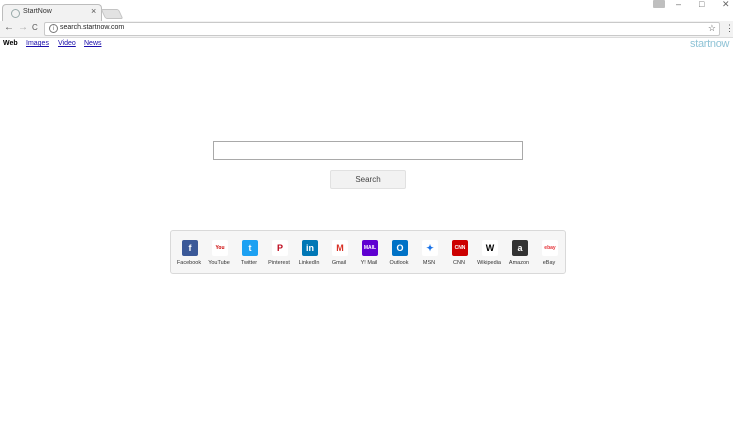 This screenshot has height=422, width=733. Describe the element at coordinates (400, 248) in the screenshot. I see `outlook-icon: O` at that location.